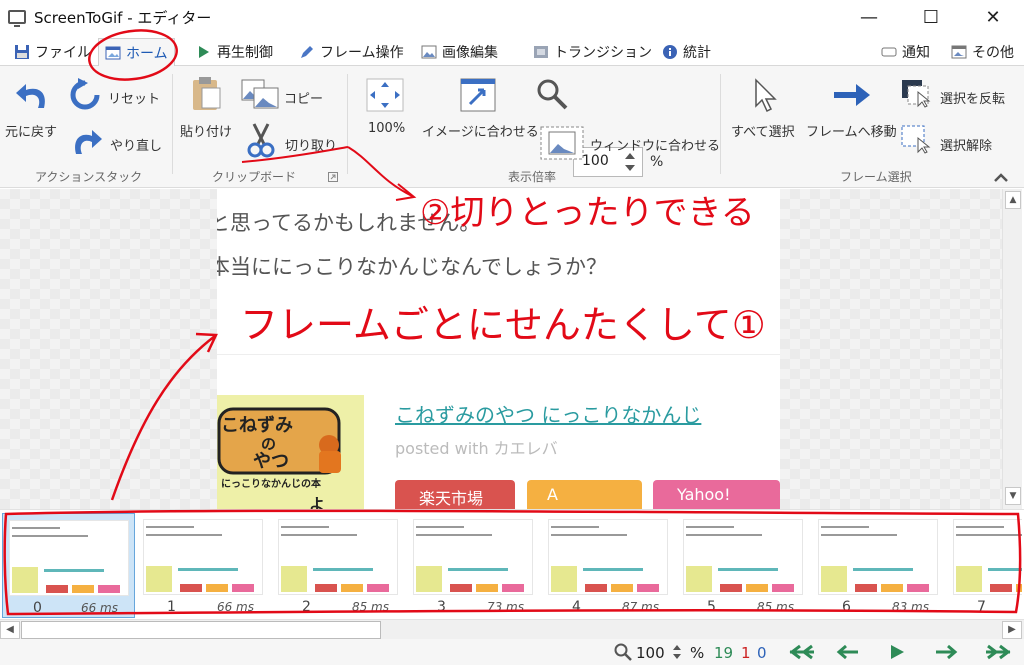 The image size is (1024, 665). I want to click on close-button: ✕, so click(993, 17).